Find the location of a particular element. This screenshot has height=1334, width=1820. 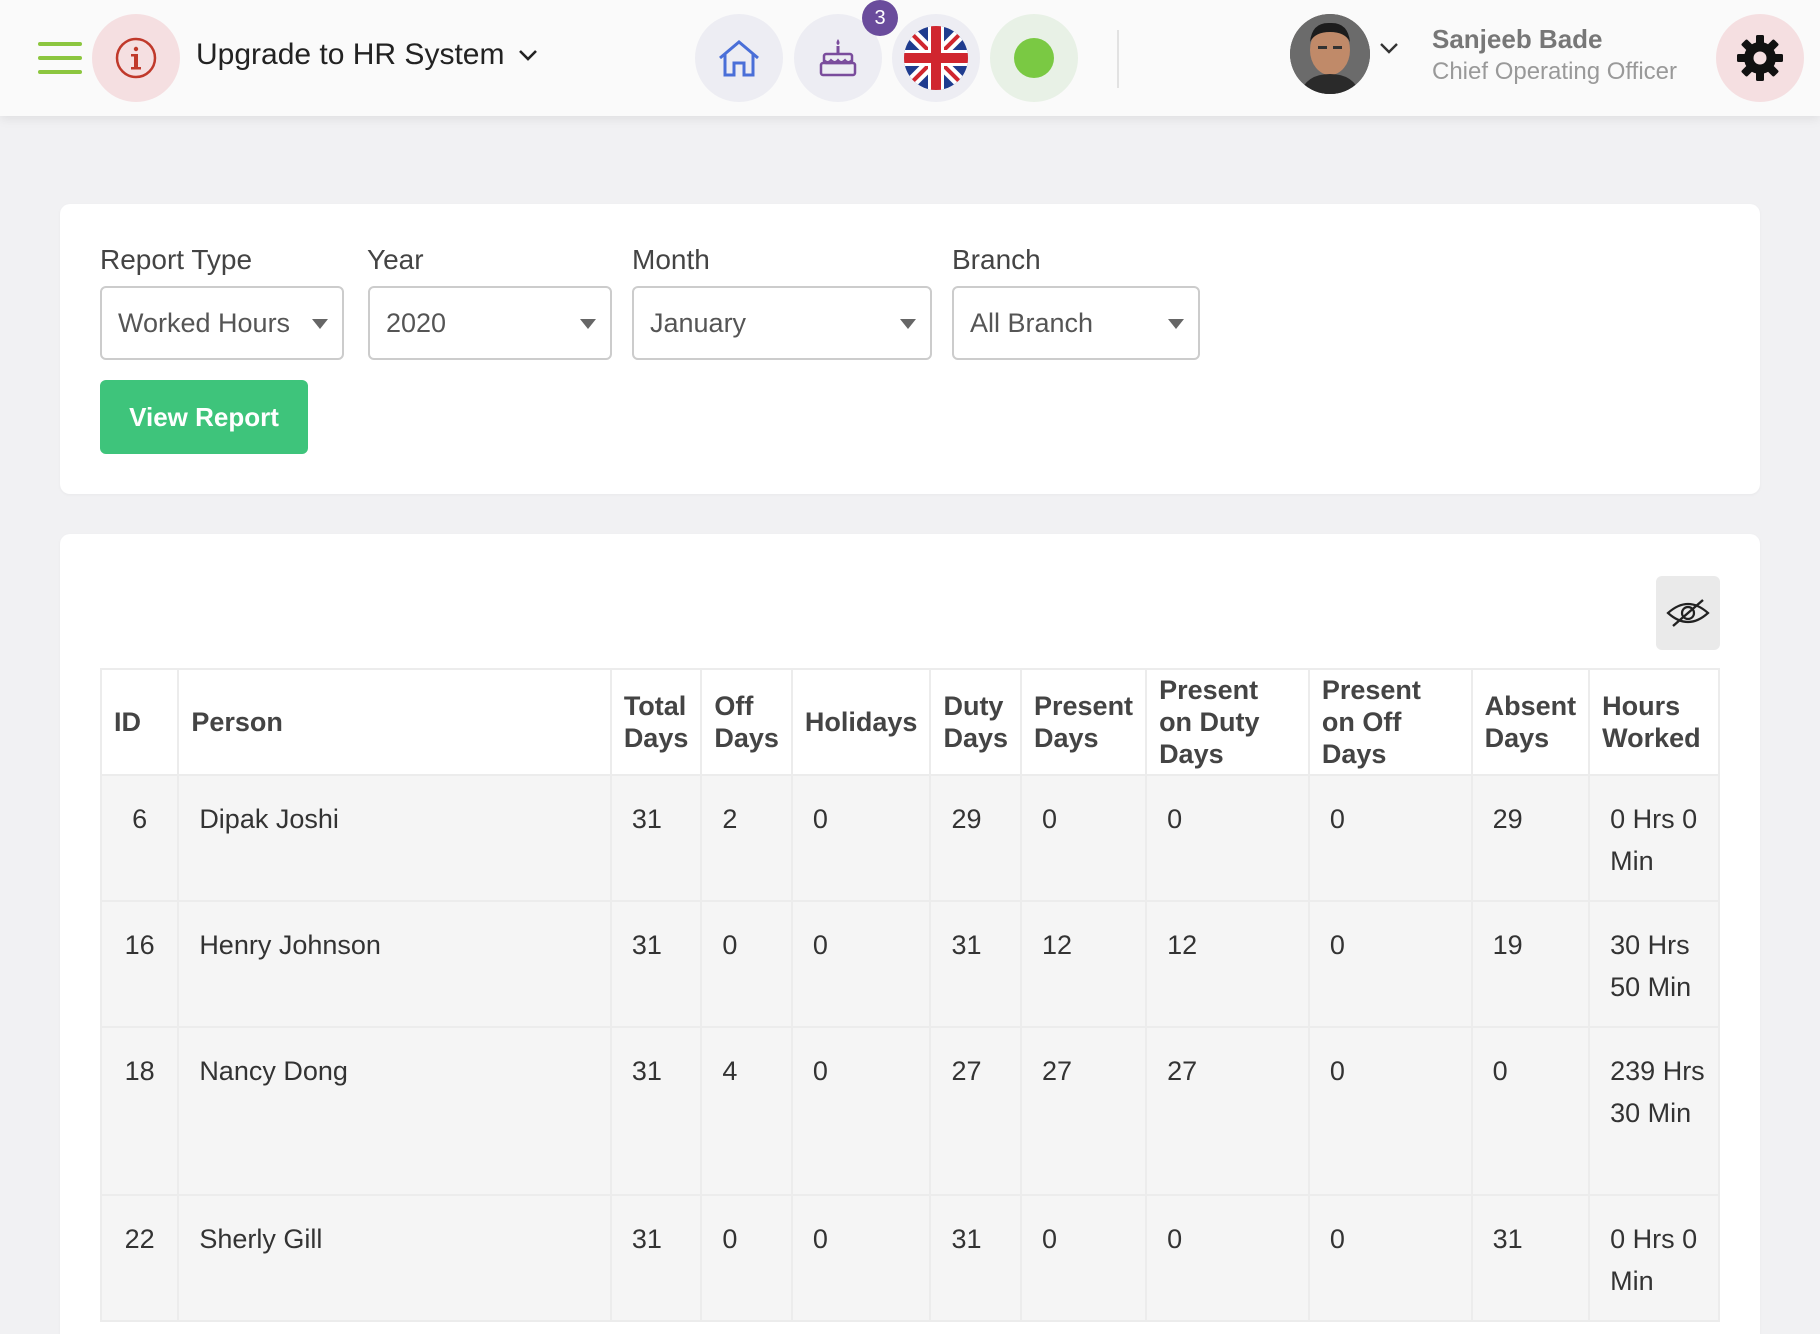

cell-duty-days: 29 is located at coordinates (975, 838).